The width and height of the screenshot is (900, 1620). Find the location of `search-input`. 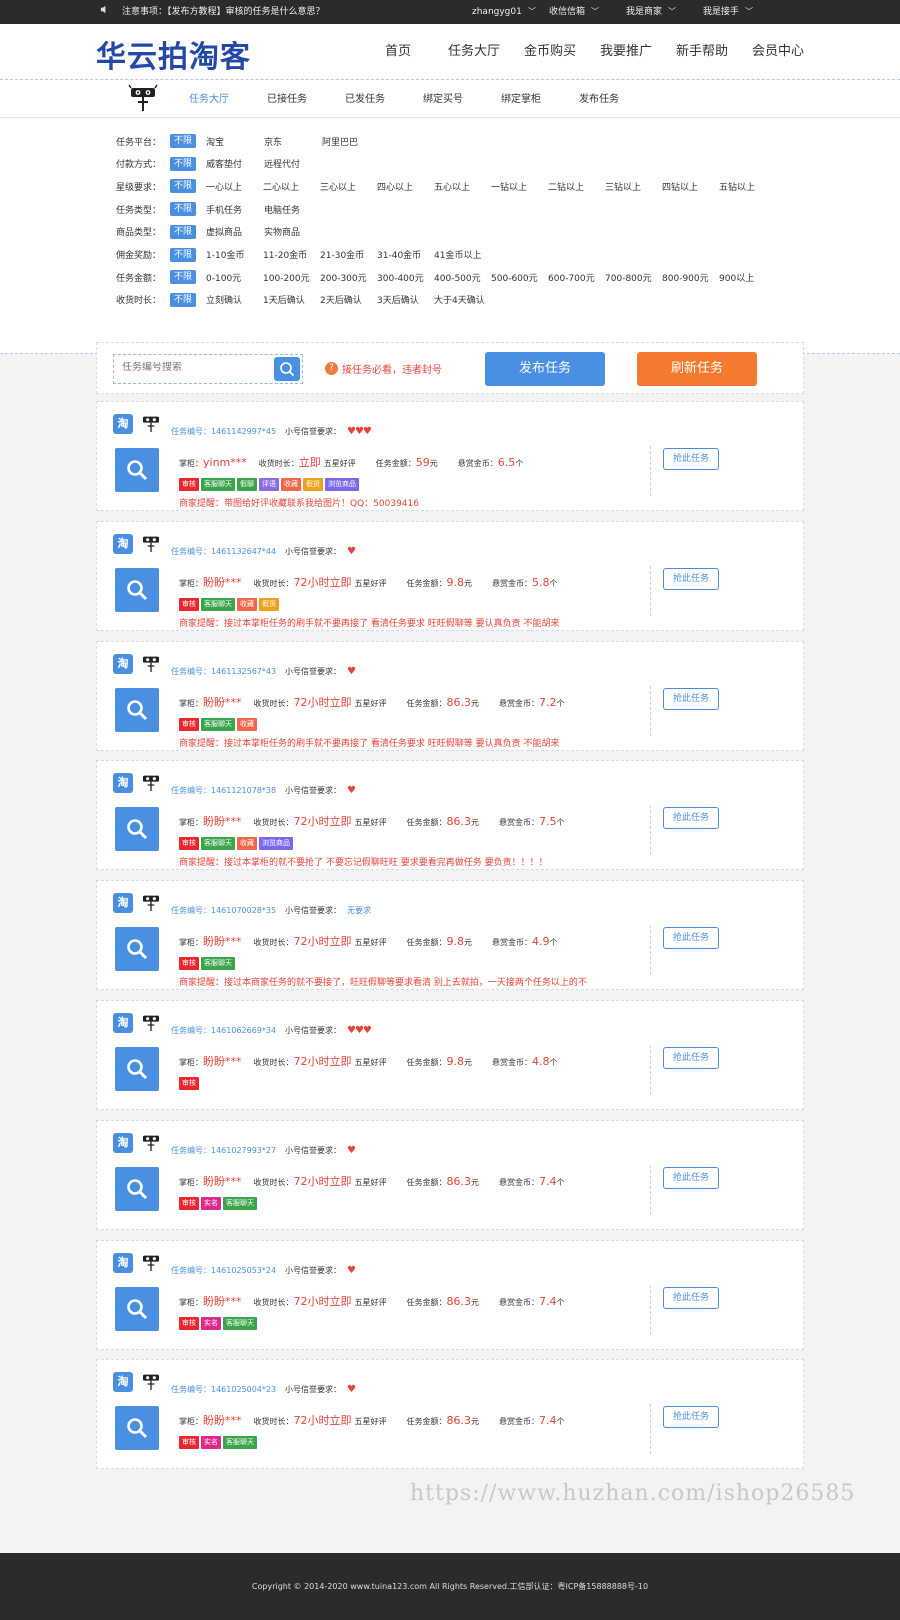

search-input is located at coordinates (192, 367).